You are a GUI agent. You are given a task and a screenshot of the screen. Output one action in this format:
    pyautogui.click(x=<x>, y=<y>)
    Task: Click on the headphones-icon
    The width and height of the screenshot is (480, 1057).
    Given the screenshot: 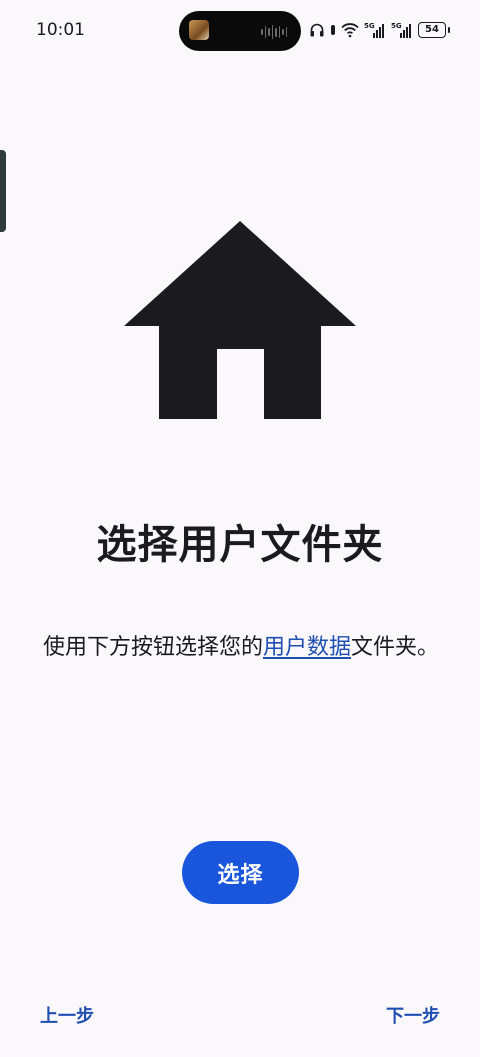 What is the action you would take?
    pyautogui.click(x=317, y=30)
    